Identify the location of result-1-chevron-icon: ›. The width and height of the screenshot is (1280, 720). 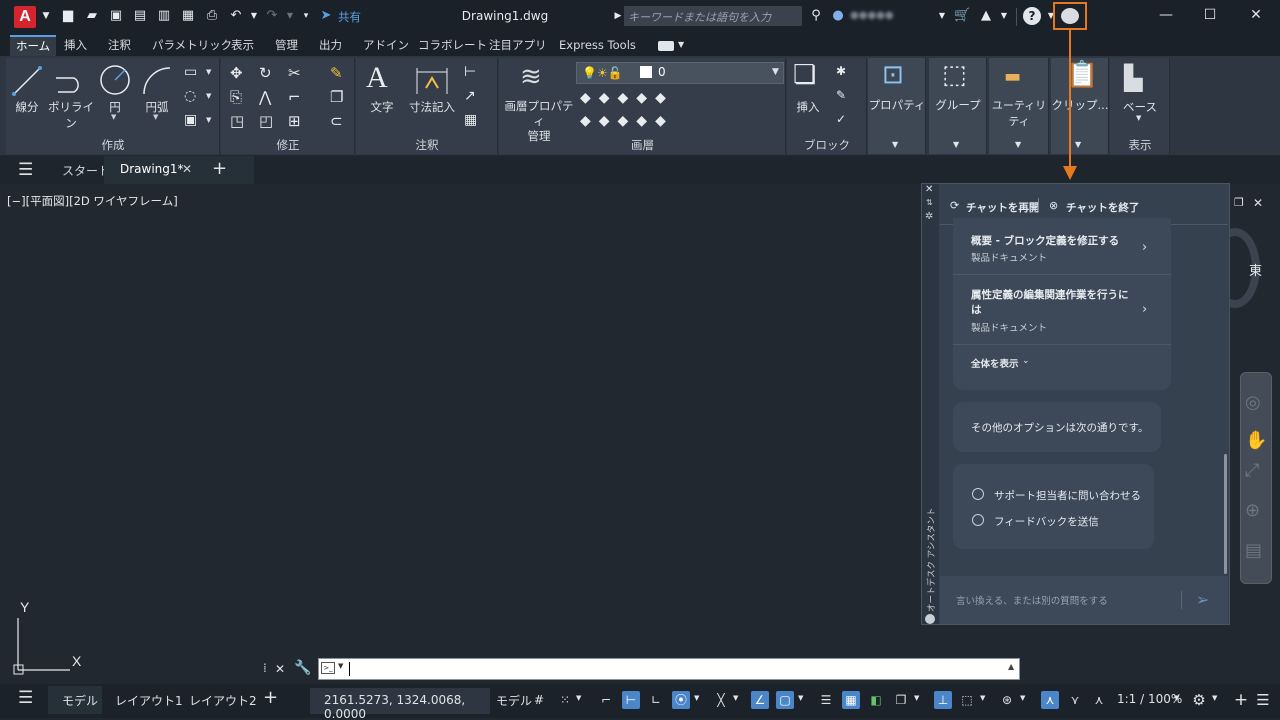
(1144, 247).